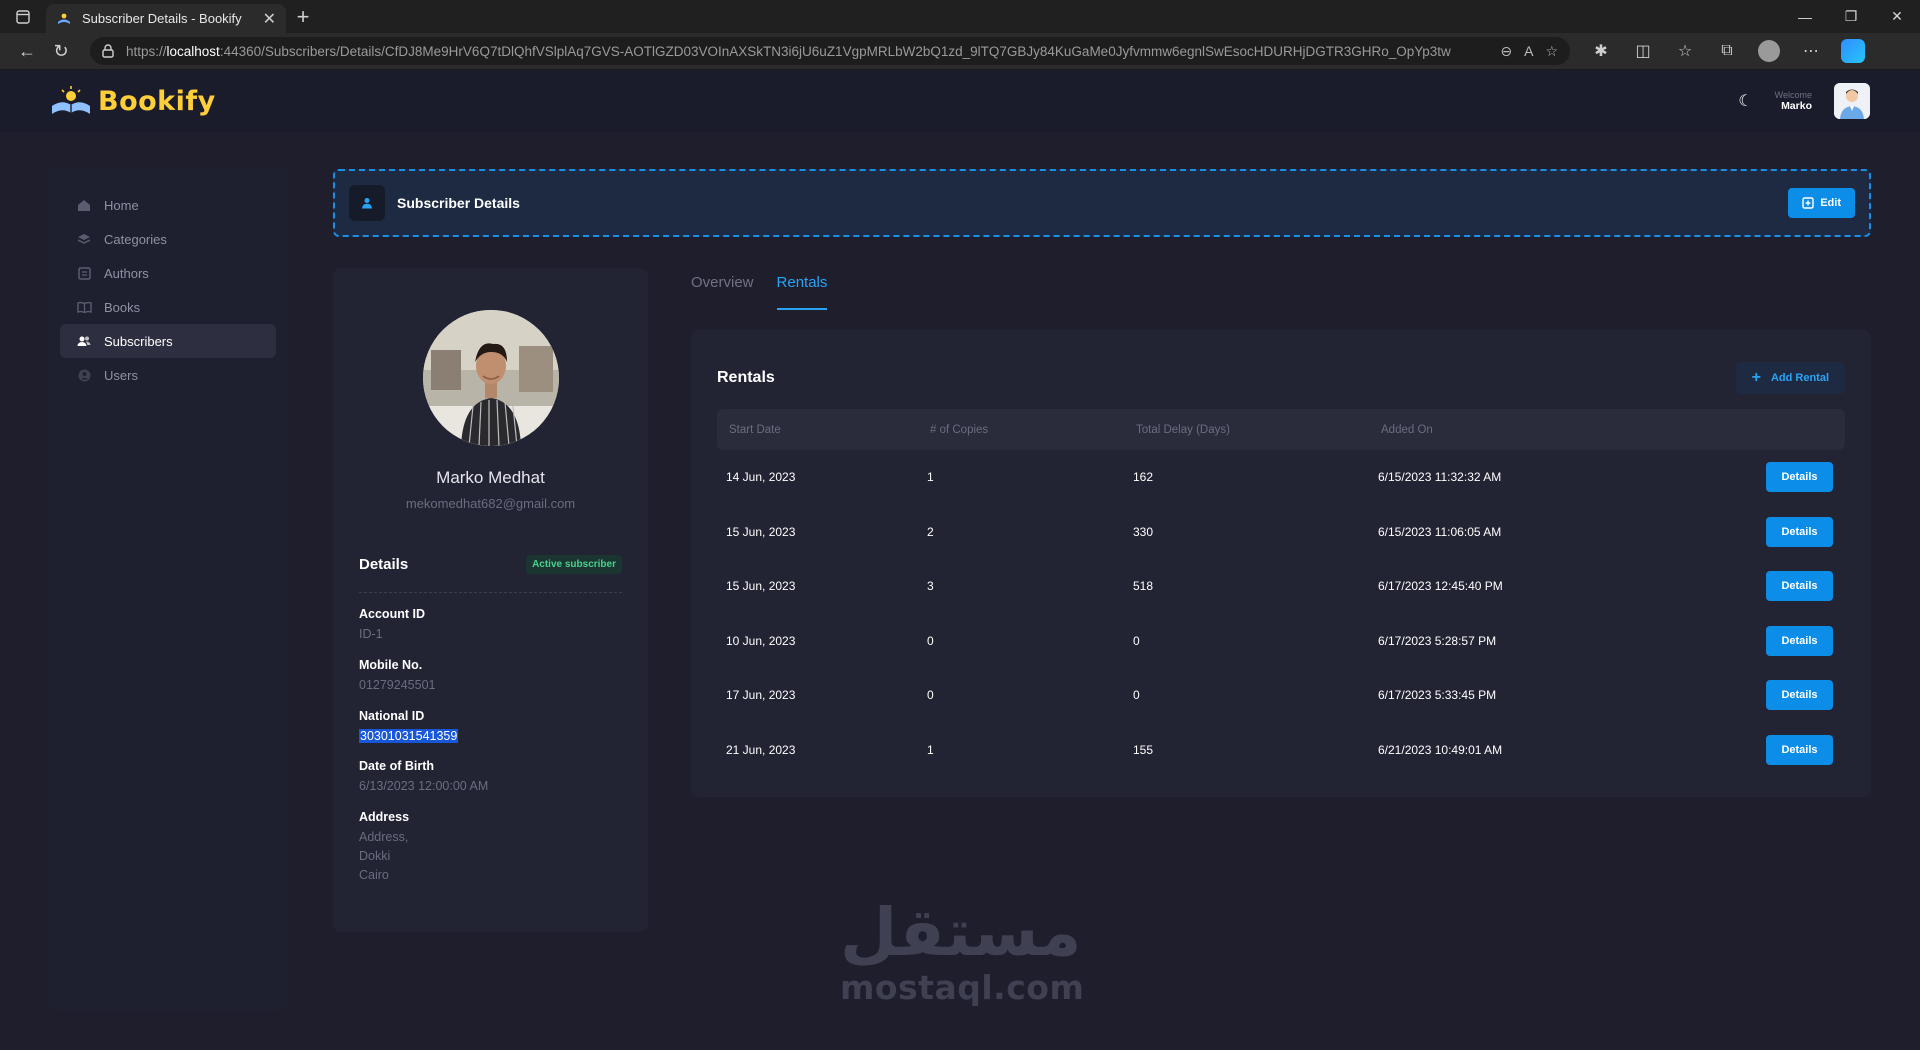  Describe the element at coordinates (168, 307) in the screenshot. I see `sidebar-item-books: Books` at that location.